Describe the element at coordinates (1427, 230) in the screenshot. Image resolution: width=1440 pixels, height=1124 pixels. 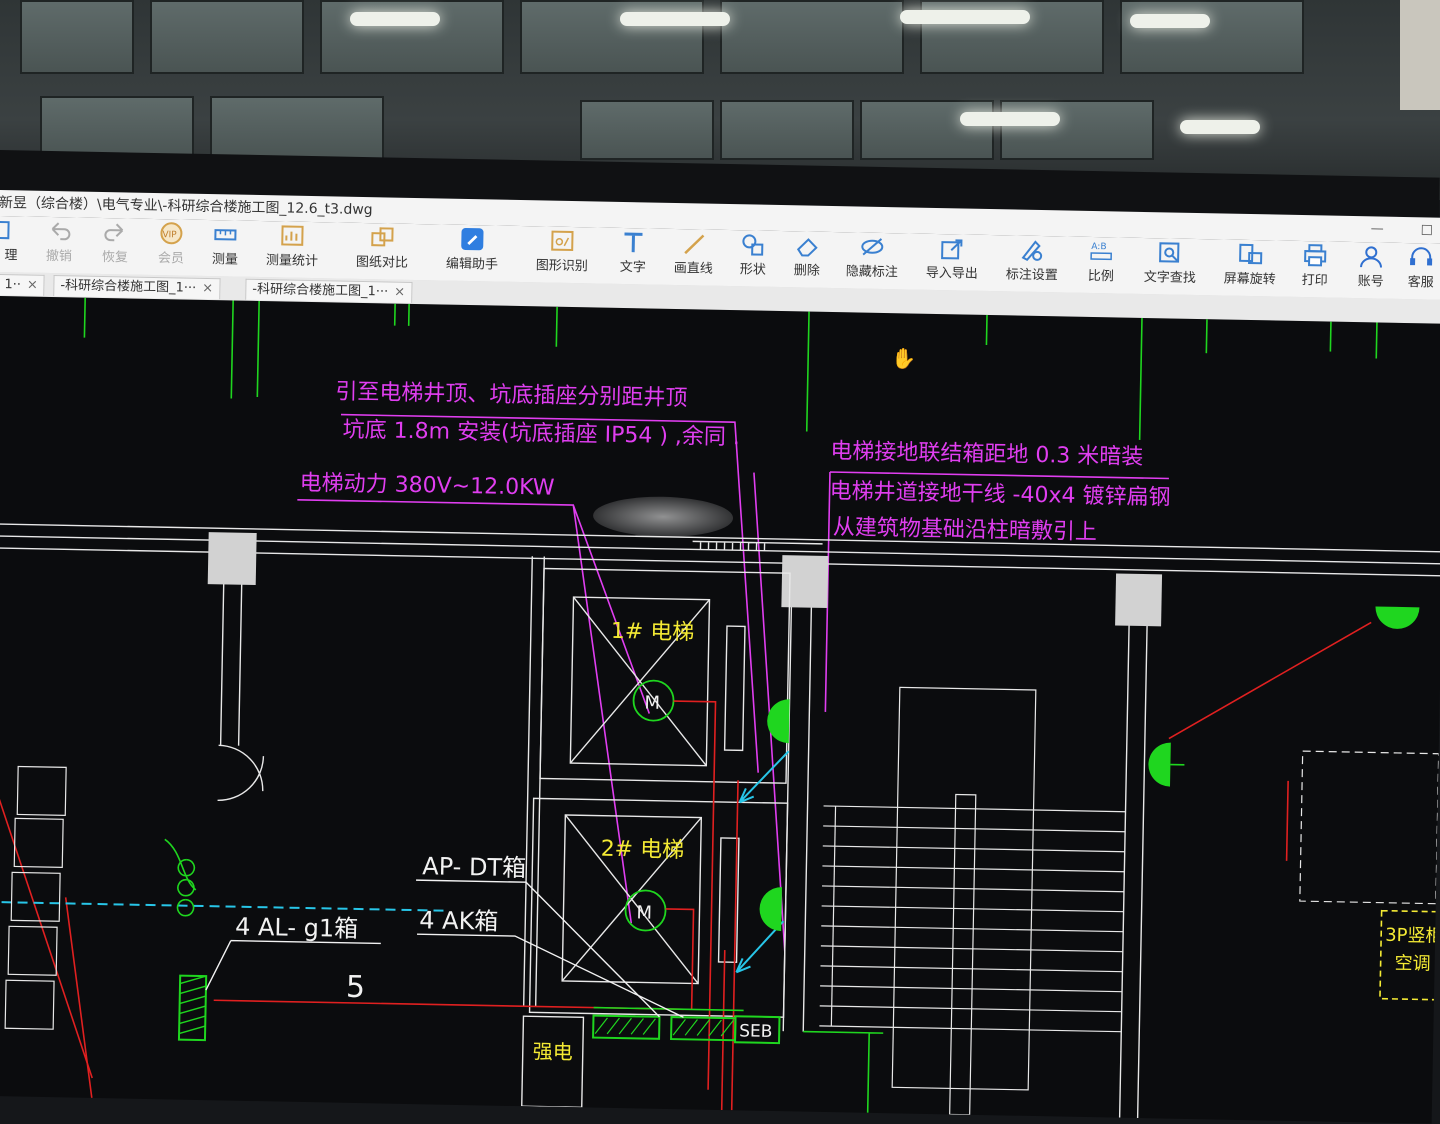
I see `restore-button: □` at that location.